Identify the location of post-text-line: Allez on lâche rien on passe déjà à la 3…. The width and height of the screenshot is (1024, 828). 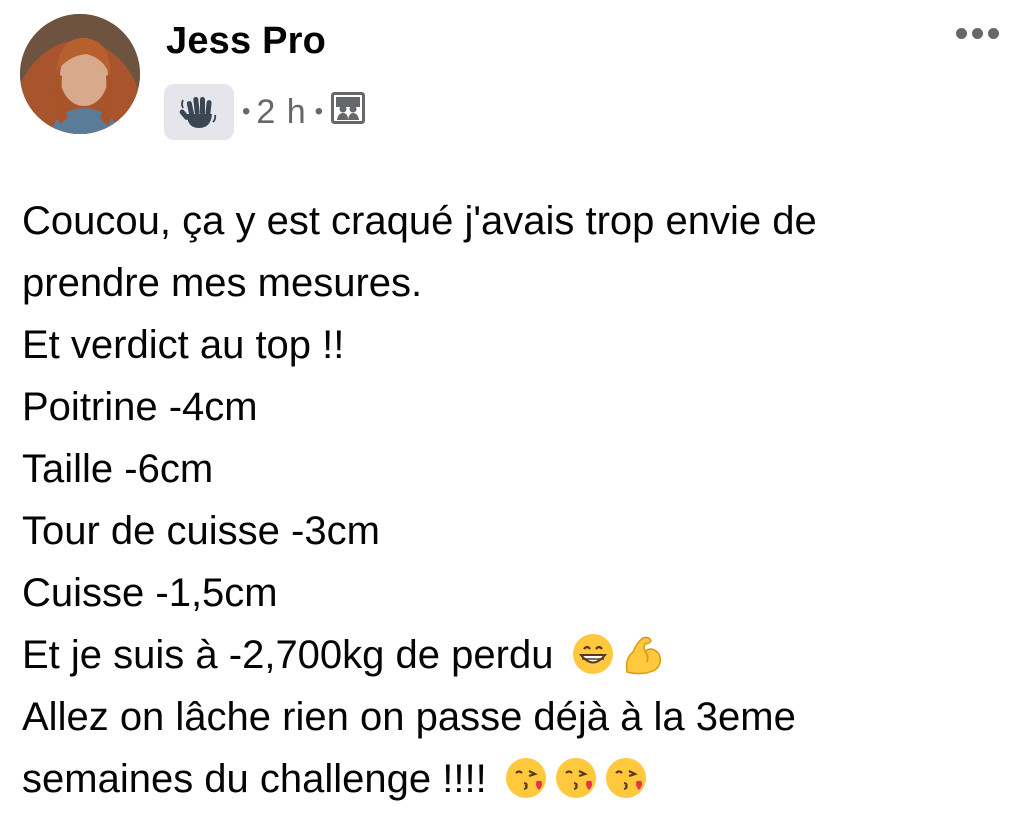
(409, 717).